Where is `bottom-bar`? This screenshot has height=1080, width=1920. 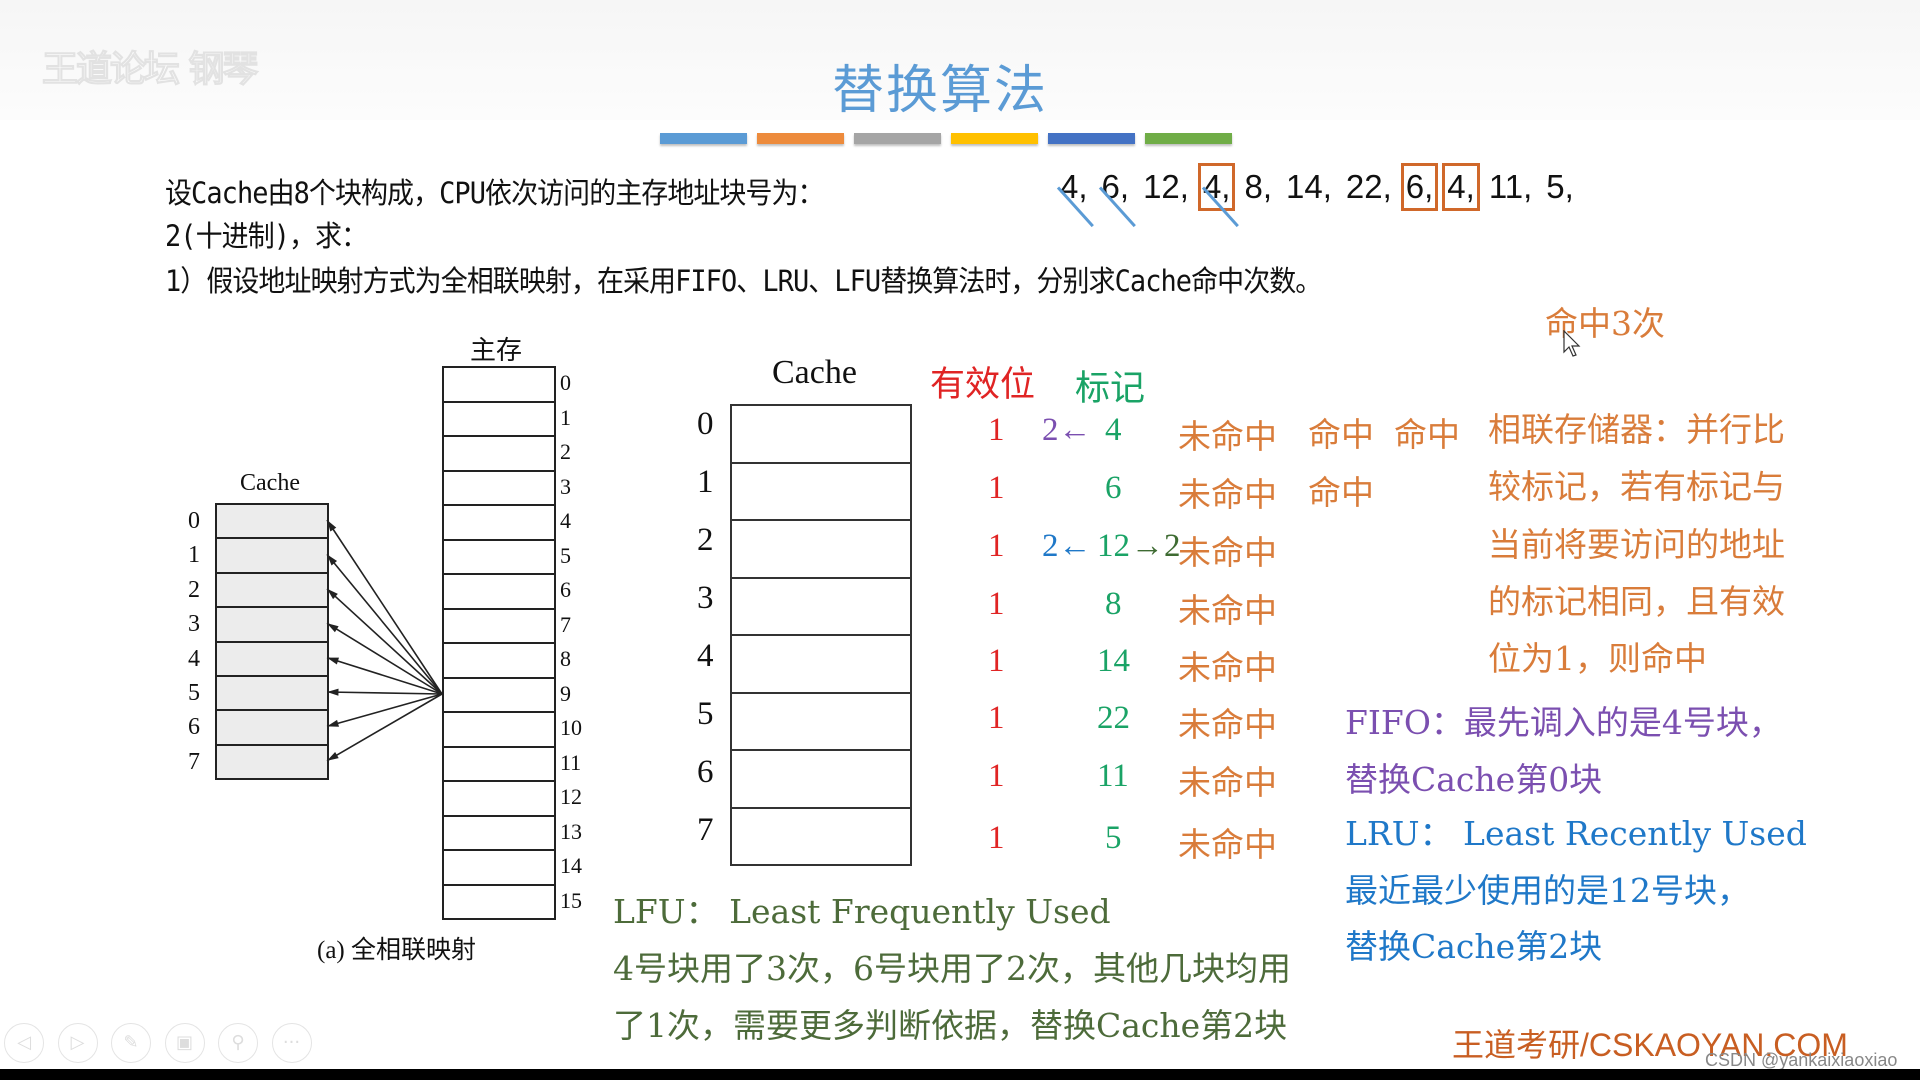
bottom-bar is located at coordinates (960, 1074).